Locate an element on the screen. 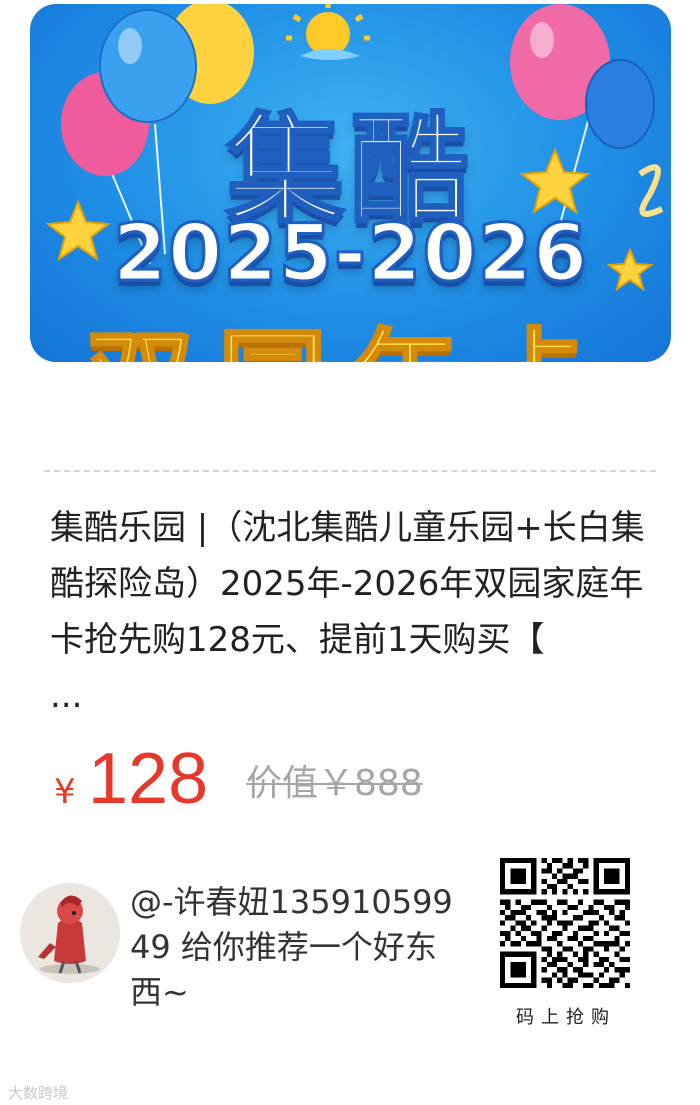  banner-subtitle: 双园年卡 is located at coordinates (350, 328).